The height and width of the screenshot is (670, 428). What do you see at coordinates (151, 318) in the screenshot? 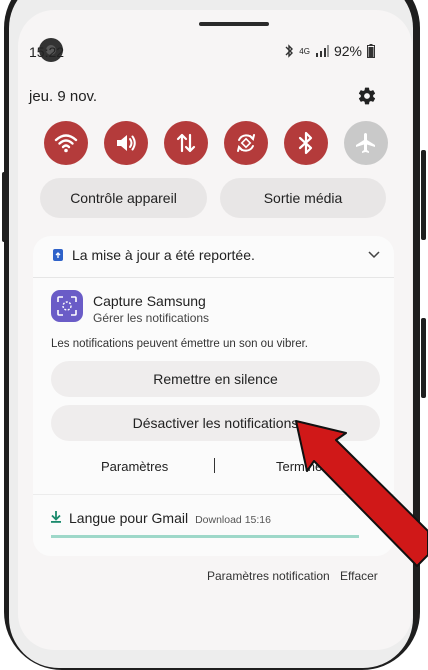
I see `manage-notifications-label: Gérer les notifications` at bounding box center [151, 318].